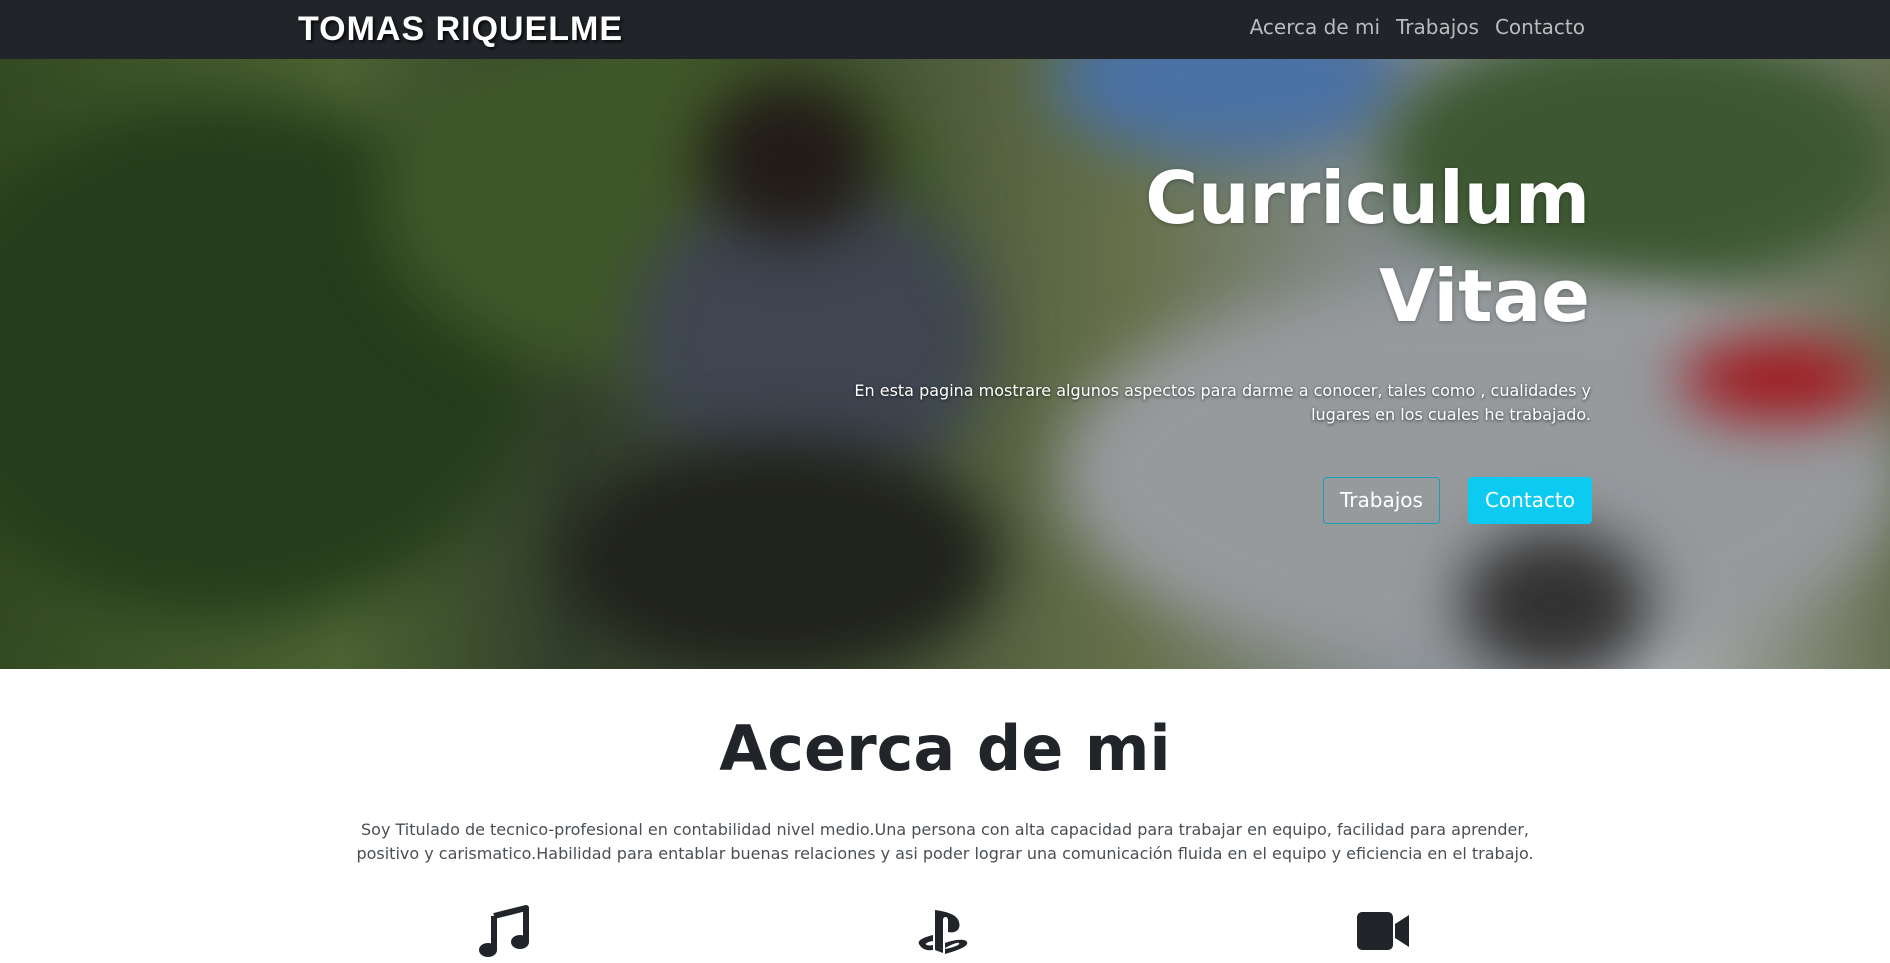  Describe the element at coordinates (1457, 500) in the screenshot. I see `hero-buttons: Trabajos Contacto` at that location.